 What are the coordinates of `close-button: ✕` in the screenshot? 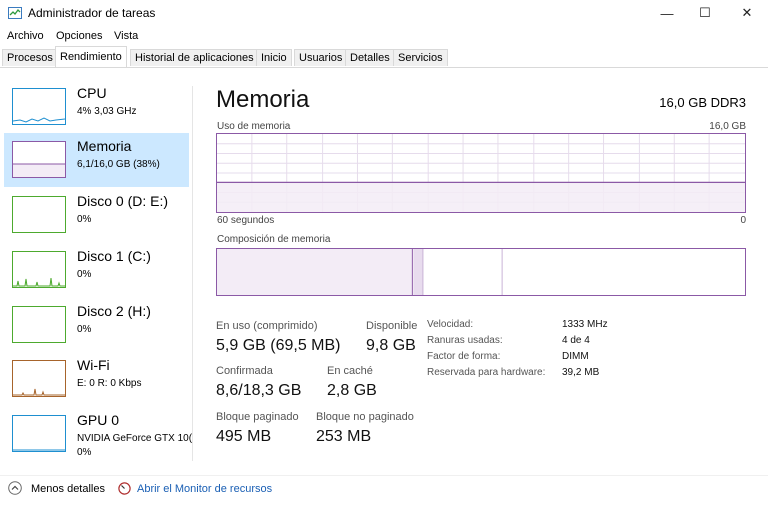 It's located at (747, 13).